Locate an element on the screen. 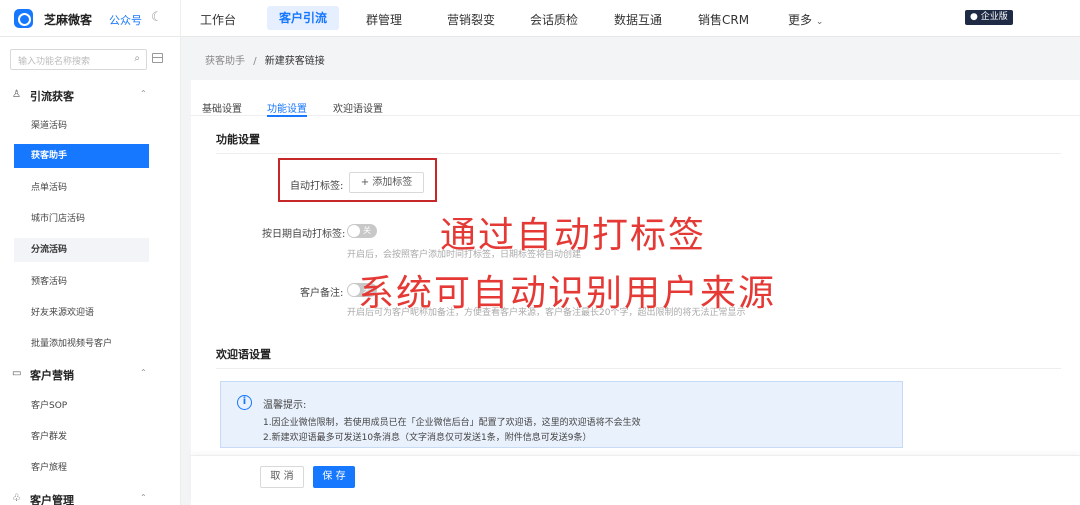  calendar-icon: ▭ is located at coordinates (17, 373).